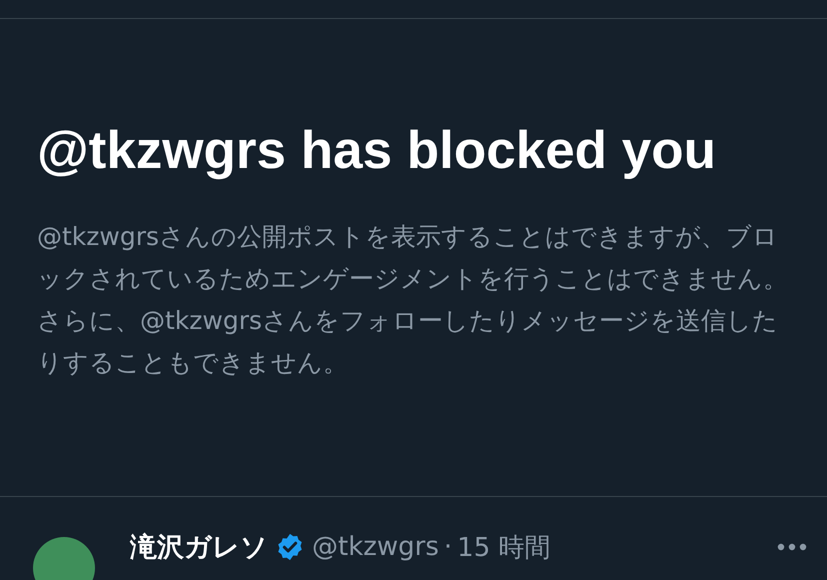  What do you see at coordinates (375, 547) in the screenshot?
I see `author-handle: @tkzwgrs` at bounding box center [375, 547].